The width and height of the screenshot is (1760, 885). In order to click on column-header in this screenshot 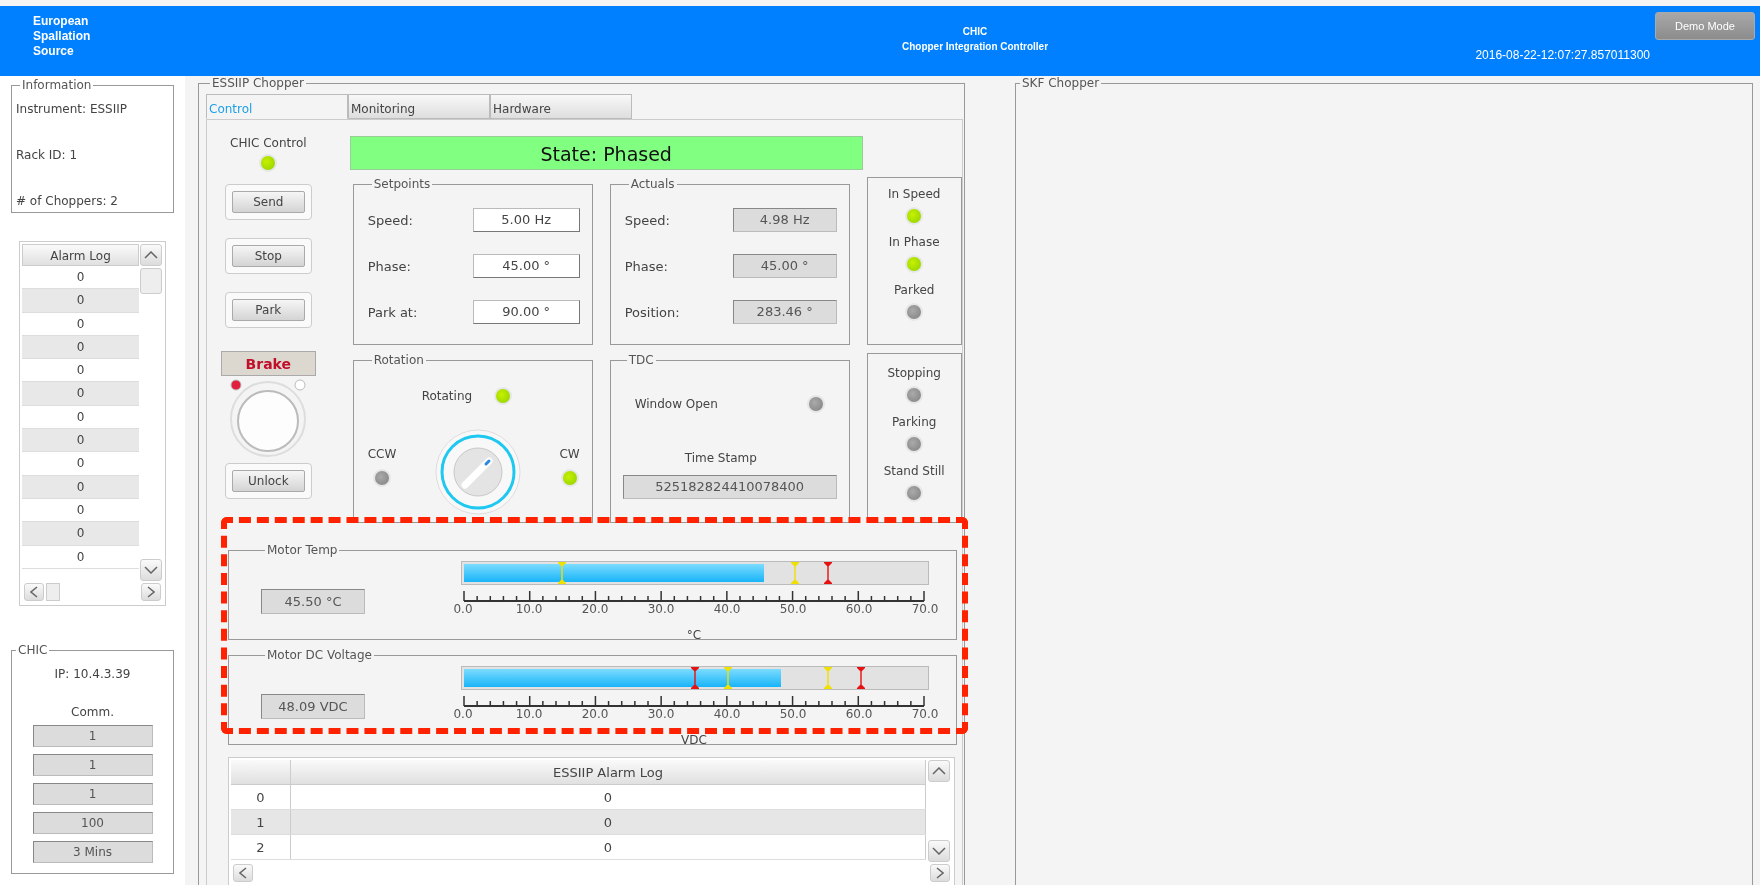, I will do `click(261, 772)`.